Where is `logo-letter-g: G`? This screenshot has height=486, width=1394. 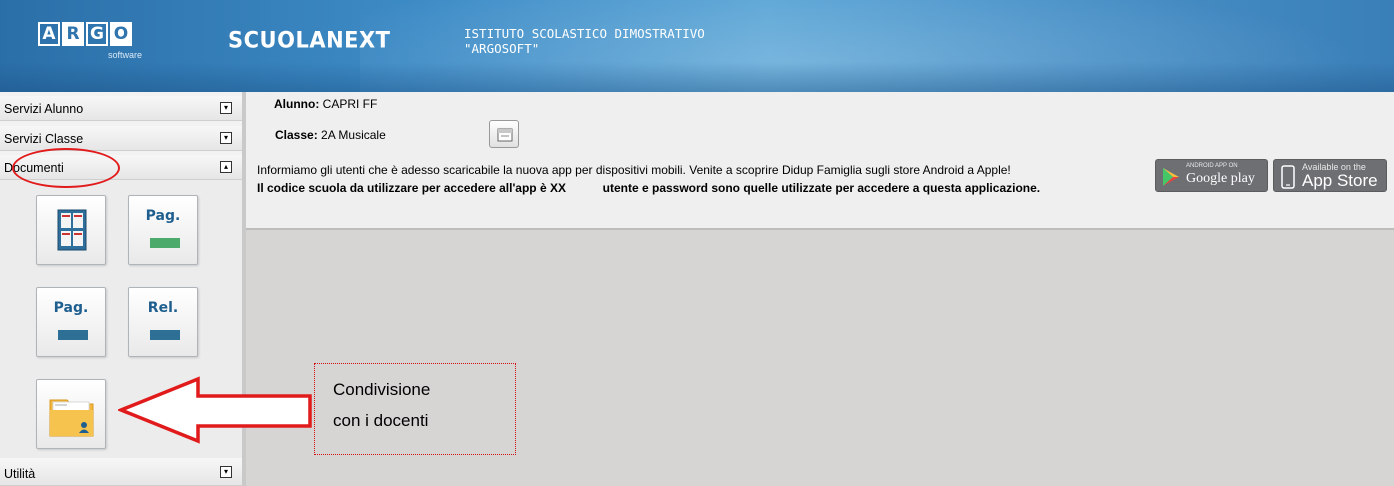 logo-letter-g: G is located at coordinates (97, 34).